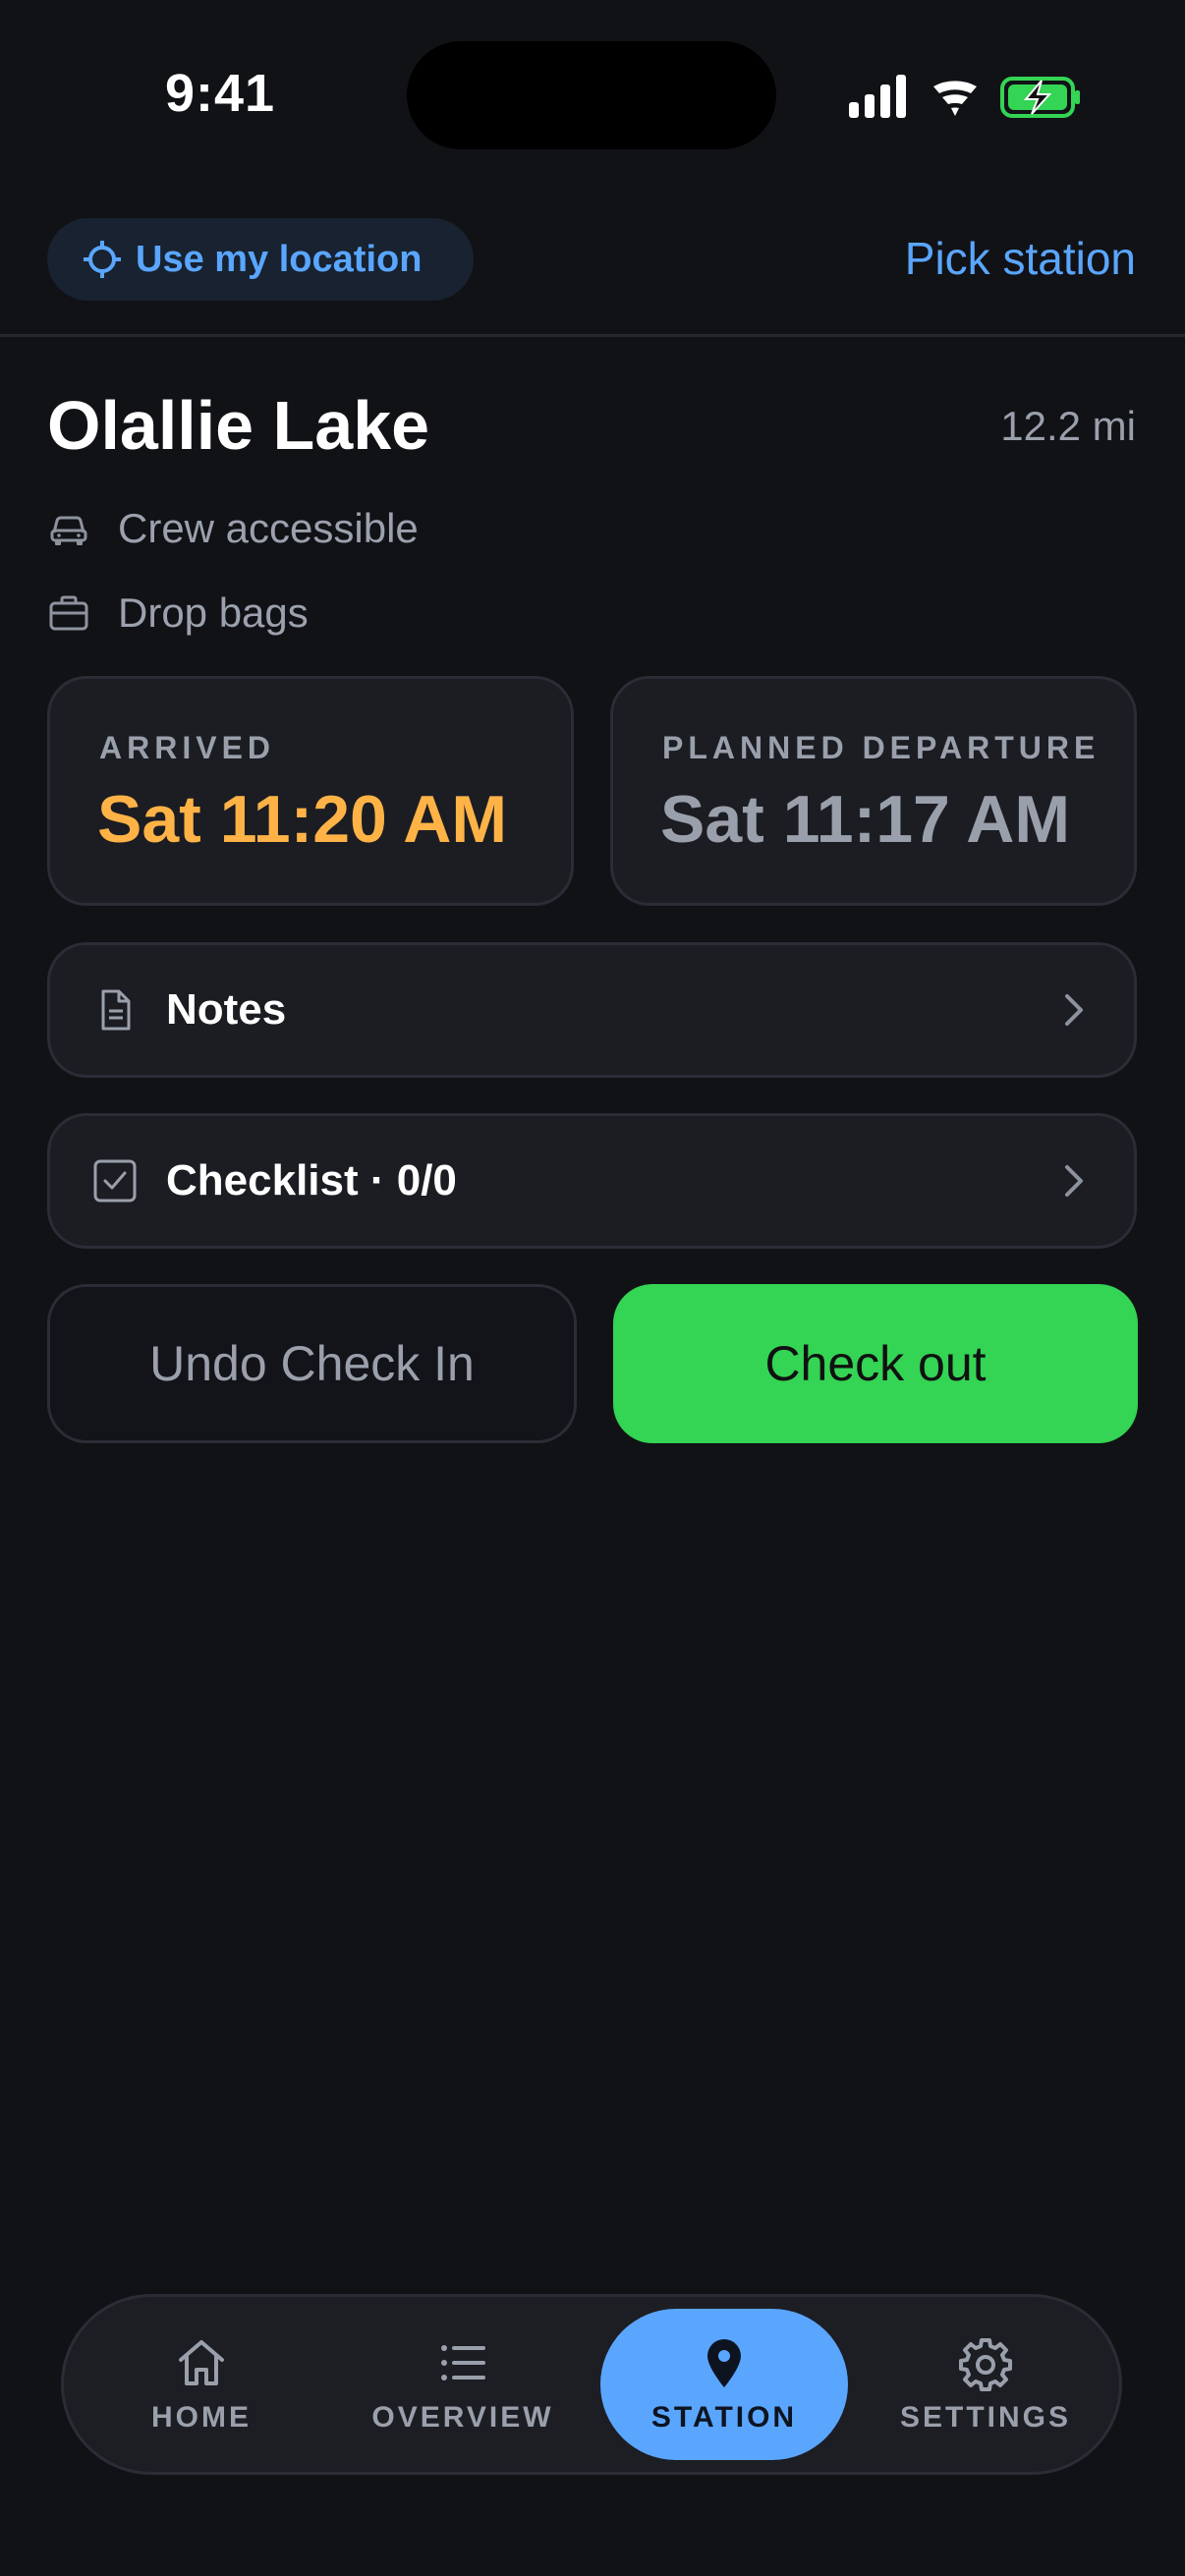 Image resolution: width=1185 pixels, height=2576 pixels. I want to click on notes-label: Notes, so click(227, 1009).